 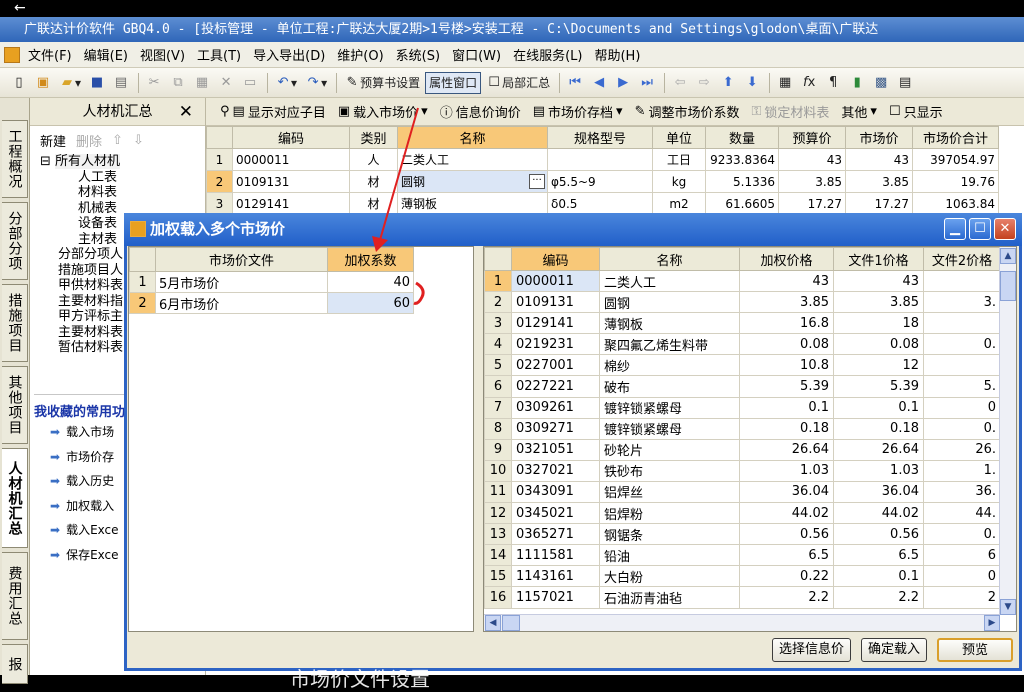 What do you see at coordinates (728, 83) in the screenshot?
I see `move-up-icon: ⬆` at bounding box center [728, 83].